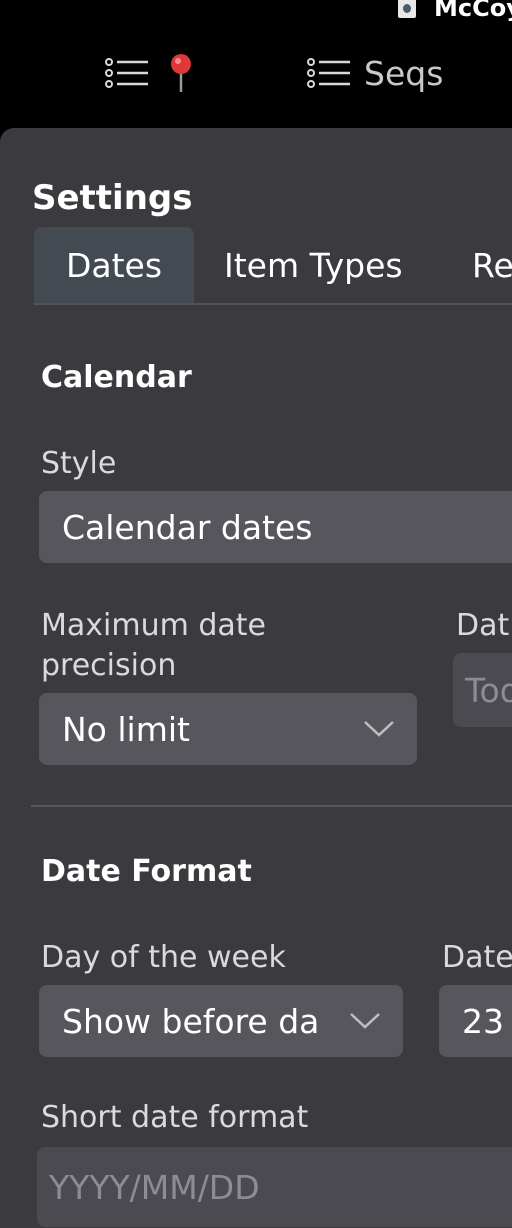 Image resolution: width=512 pixels, height=1228 pixels. I want to click on tab-dates: Dates, so click(114, 265).